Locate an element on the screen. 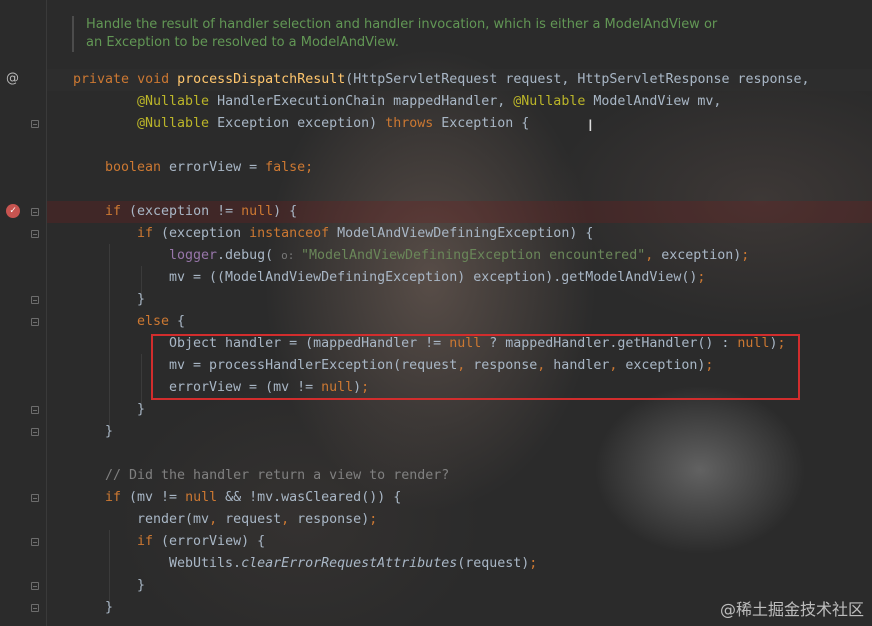  code-line: if (mv != null && !mv.wasCleared()) { is located at coordinates (253, 498).